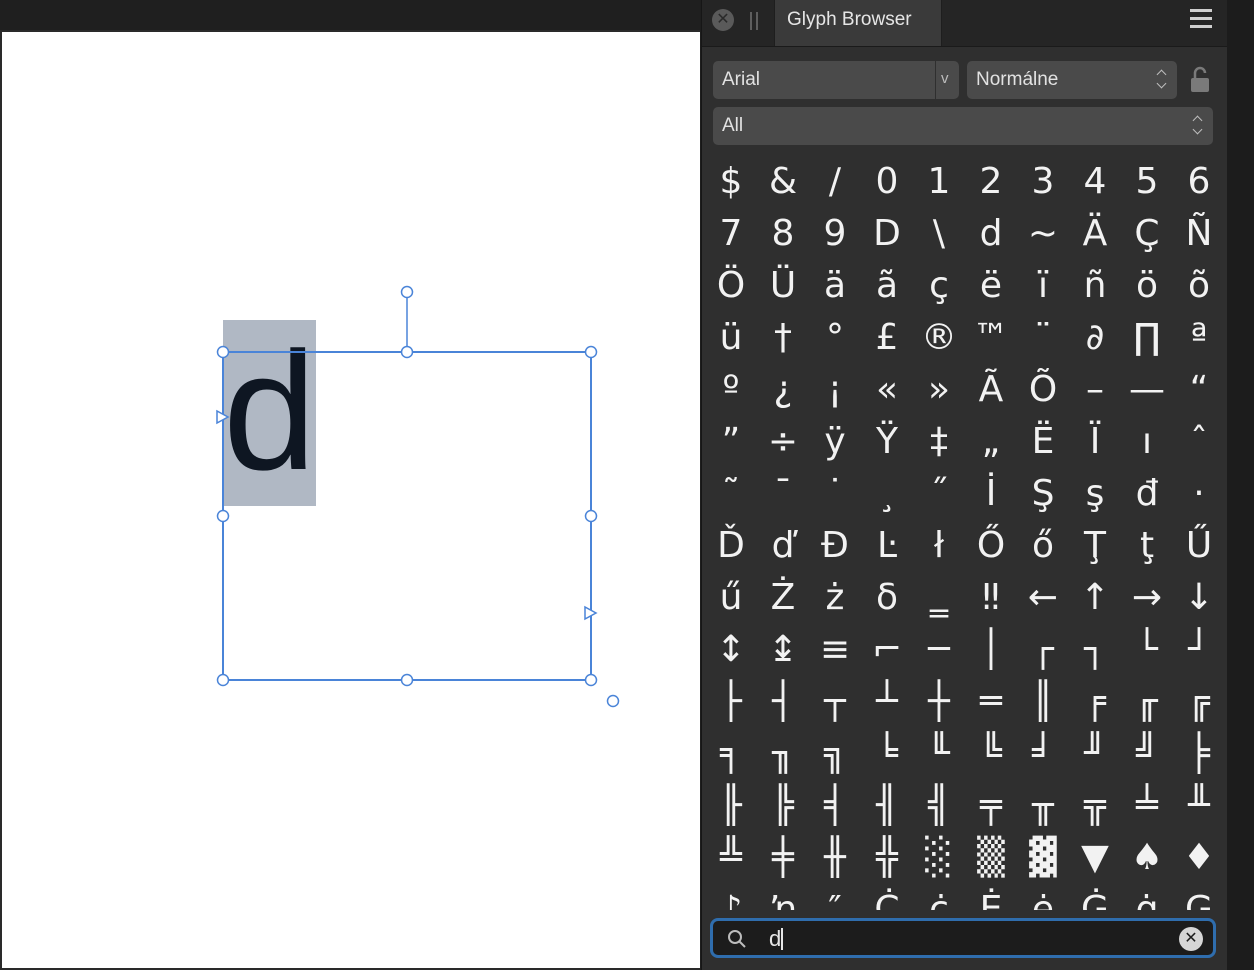  I want to click on glyph-cell: ü, so click(731, 338).